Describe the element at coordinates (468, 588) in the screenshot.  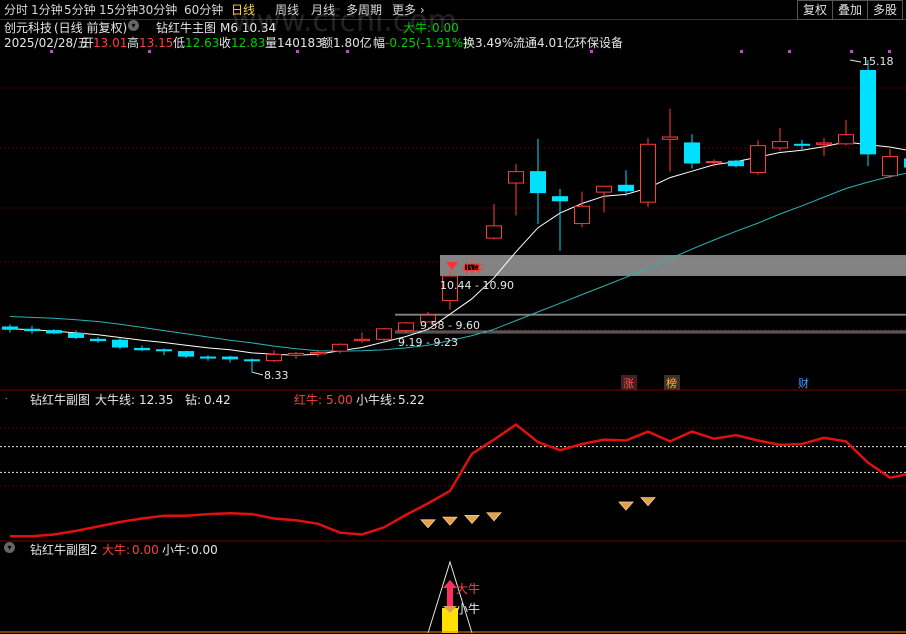
I see `sub2-tag-daniu: 大牛` at that location.